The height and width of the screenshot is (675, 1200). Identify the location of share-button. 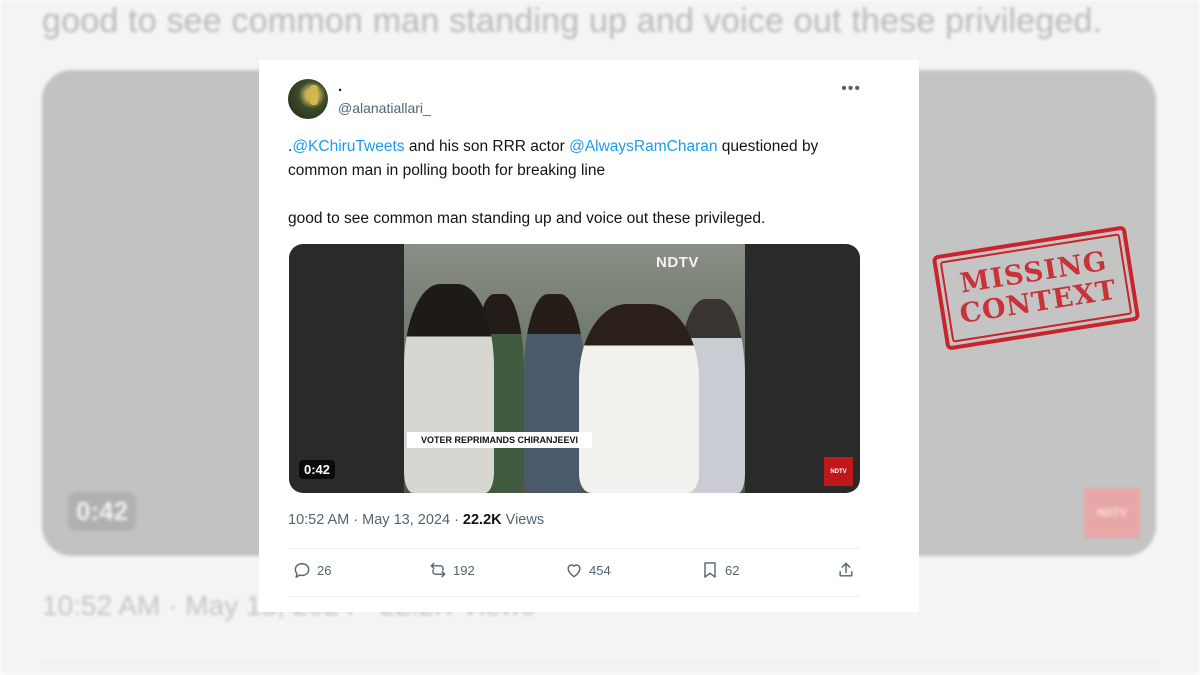
(846, 570).